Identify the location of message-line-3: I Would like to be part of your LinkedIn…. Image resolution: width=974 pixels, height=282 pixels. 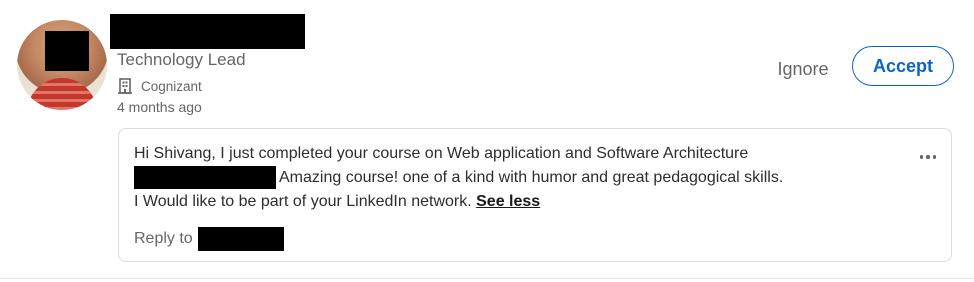
(337, 202).